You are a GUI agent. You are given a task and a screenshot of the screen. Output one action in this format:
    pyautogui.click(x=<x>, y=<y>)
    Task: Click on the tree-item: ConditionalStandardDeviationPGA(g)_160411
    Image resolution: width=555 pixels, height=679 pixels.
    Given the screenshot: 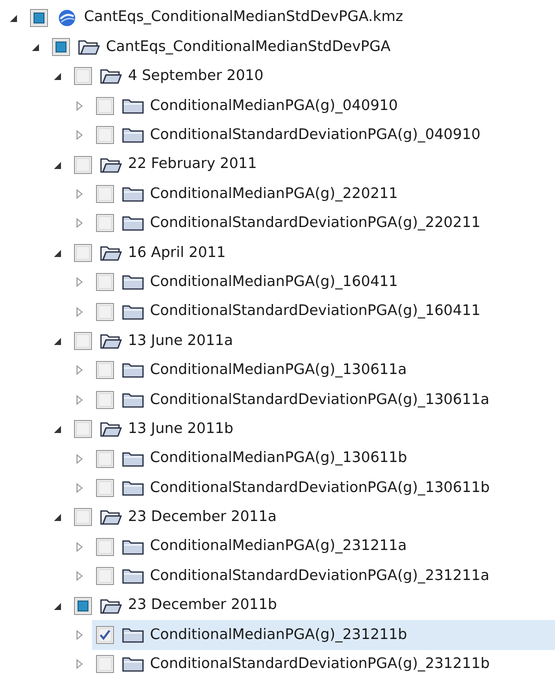 What is the action you would take?
    pyautogui.click(x=323, y=311)
    